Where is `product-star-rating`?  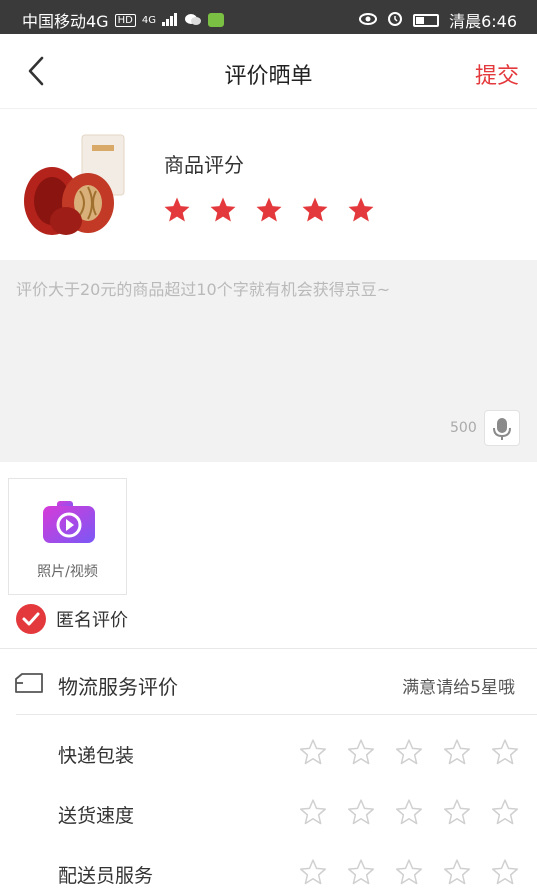 product-star-rating is located at coordinates (269, 210).